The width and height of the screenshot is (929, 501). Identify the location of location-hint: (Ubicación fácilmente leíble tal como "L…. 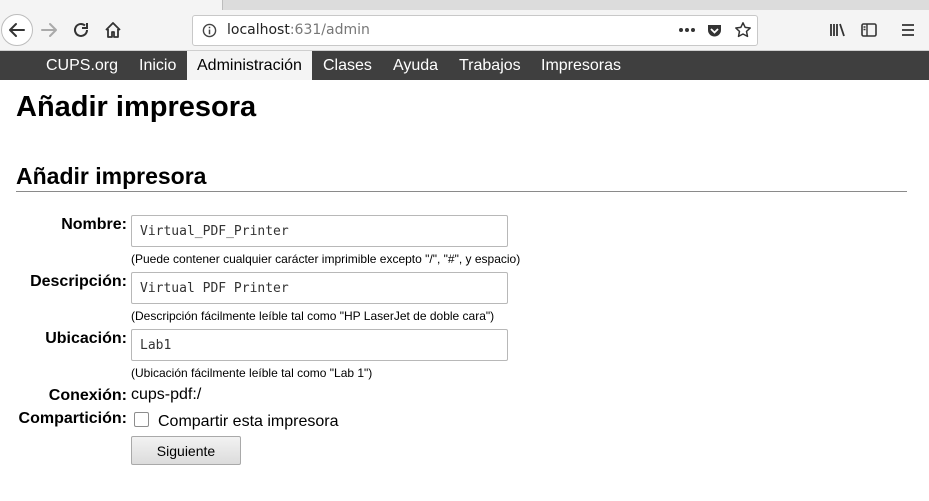
(252, 373).